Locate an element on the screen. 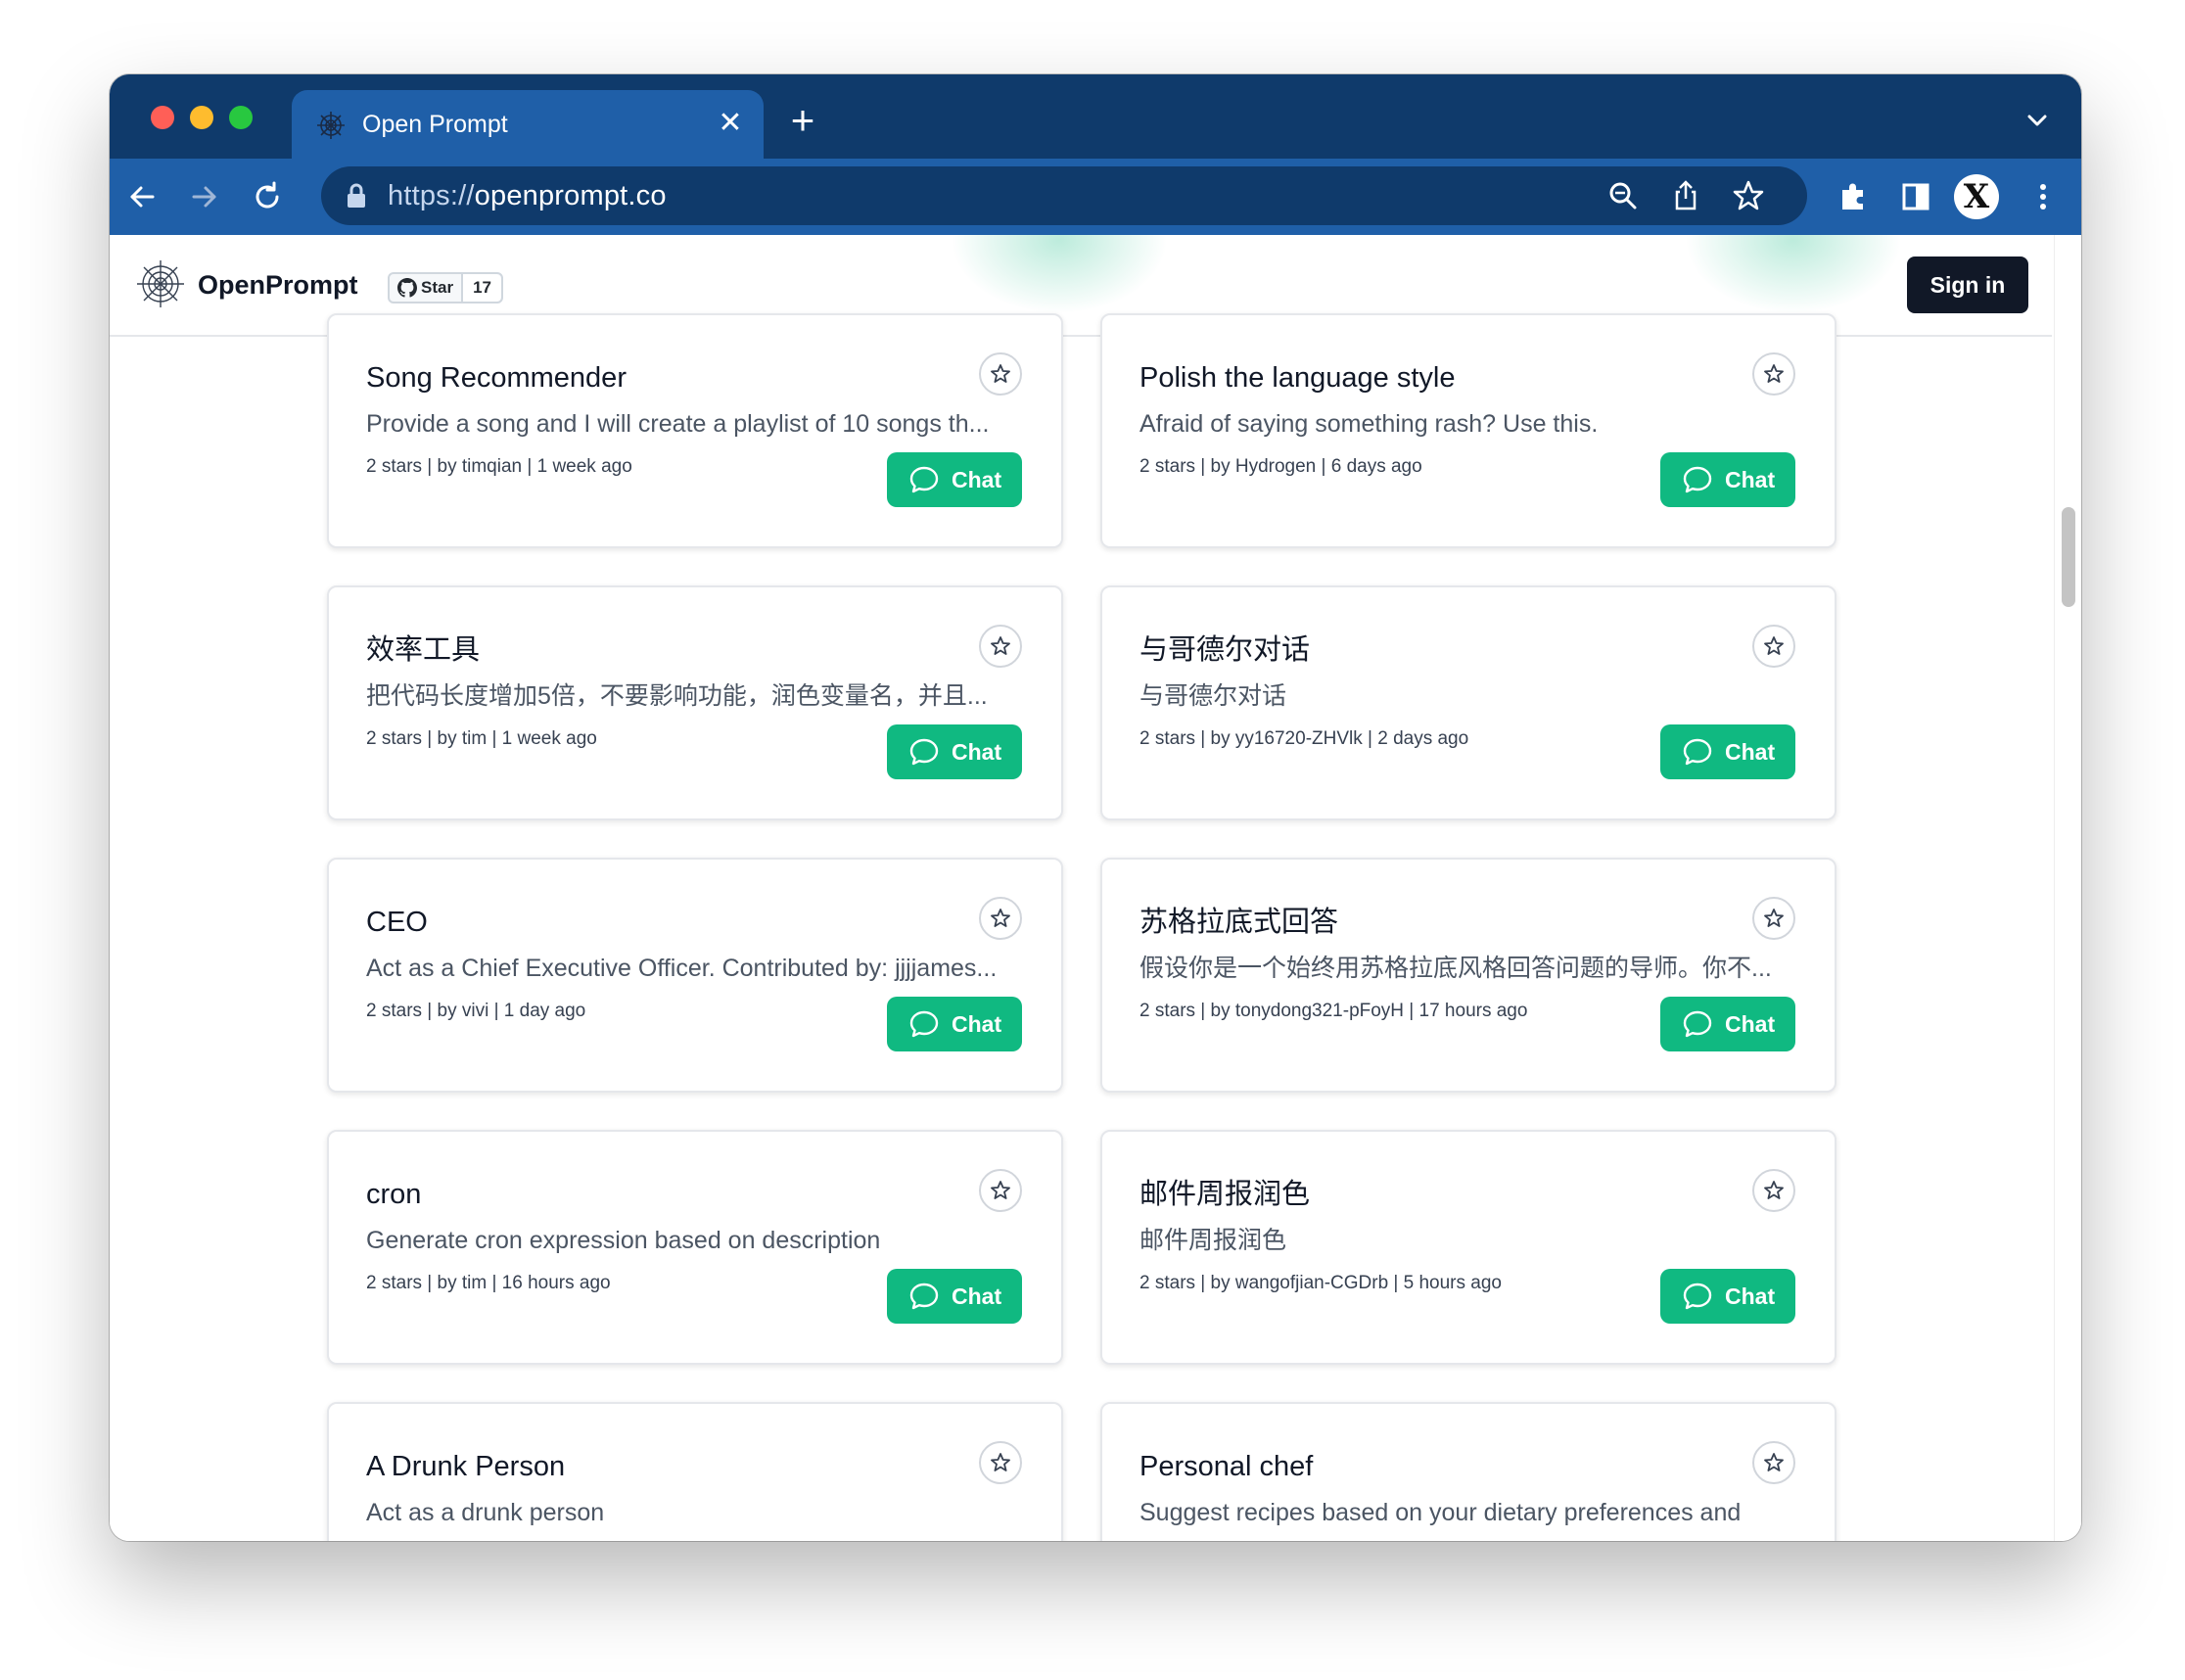  prompt-title: cron is located at coordinates (394, 1194).